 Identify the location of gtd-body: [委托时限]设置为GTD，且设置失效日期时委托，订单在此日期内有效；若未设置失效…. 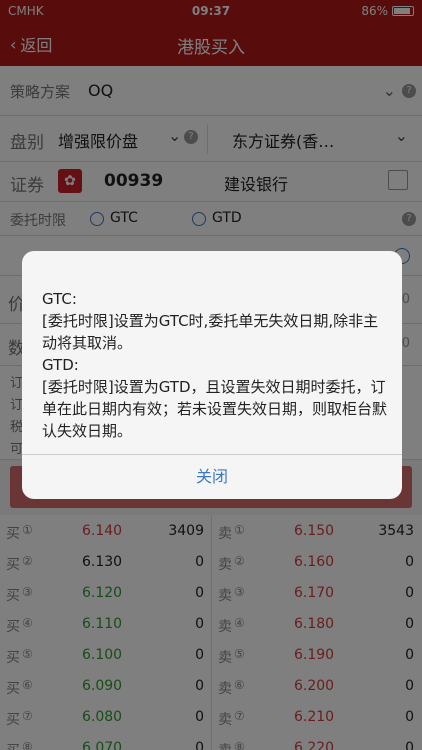
(215, 409).